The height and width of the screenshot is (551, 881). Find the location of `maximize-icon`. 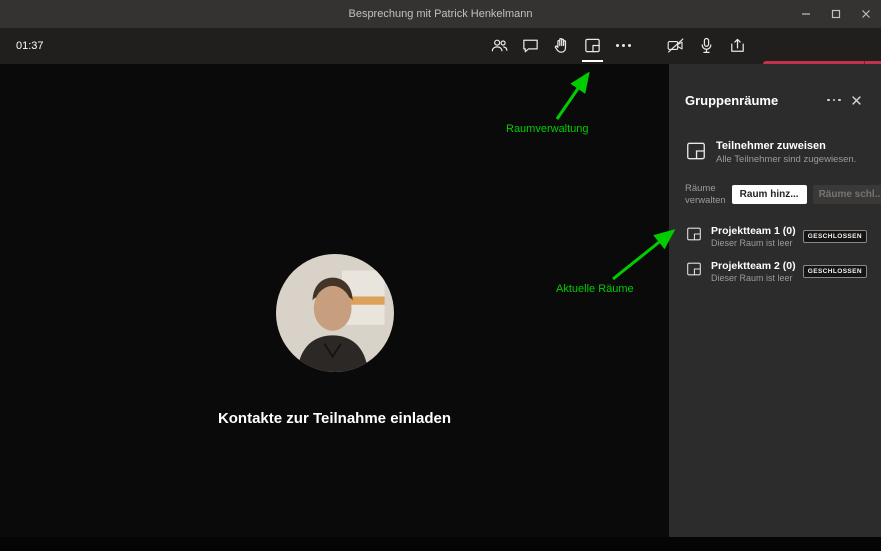

maximize-icon is located at coordinates (836, 14).